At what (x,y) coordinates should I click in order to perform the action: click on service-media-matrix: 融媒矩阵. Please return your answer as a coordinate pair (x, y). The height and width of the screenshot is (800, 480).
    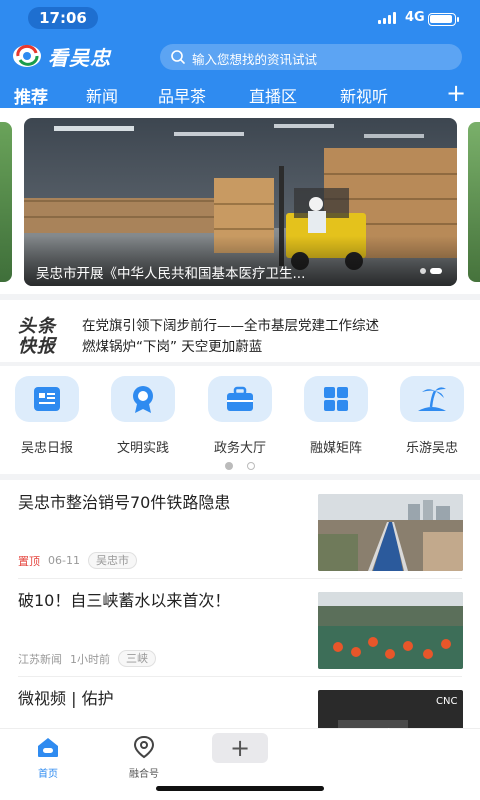
    Looking at the image, I should click on (336, 416).